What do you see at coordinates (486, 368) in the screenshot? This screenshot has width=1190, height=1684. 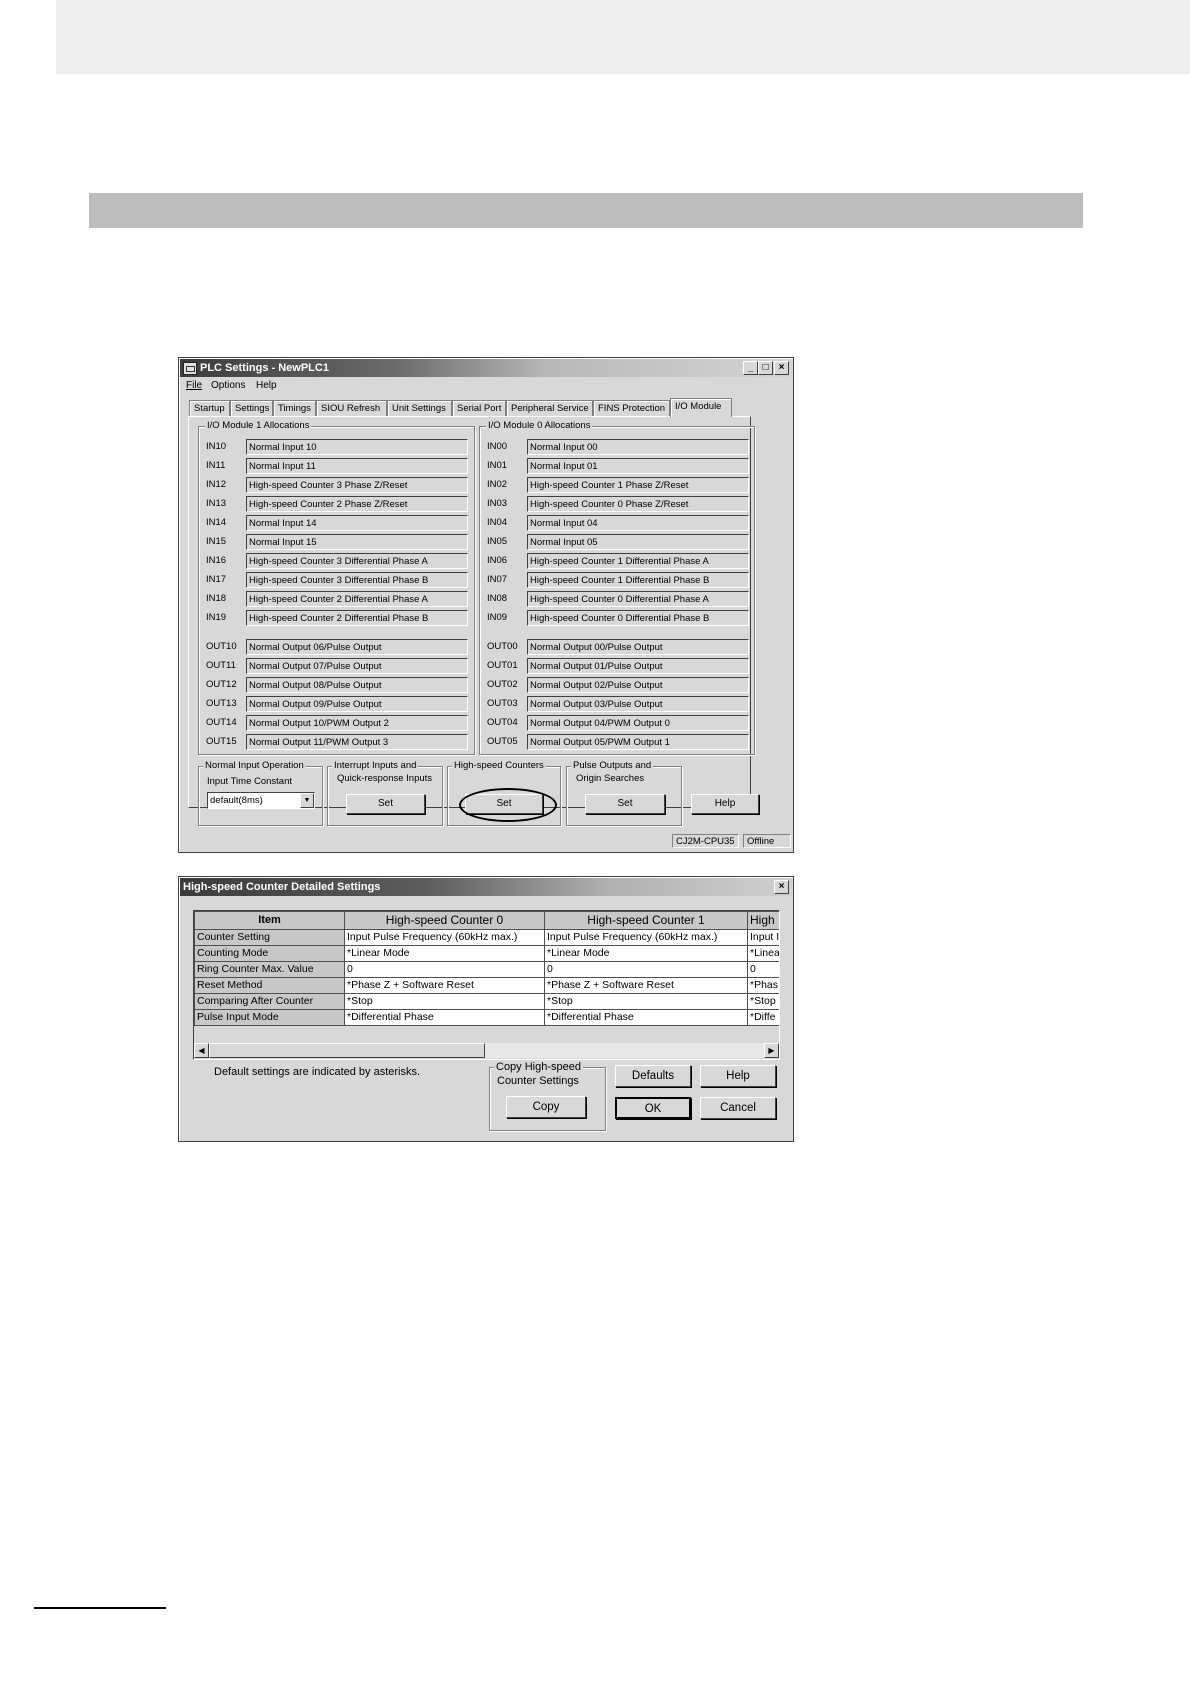 I see `plc-settings-titlebar: PLC Settings - NewPLC1 _ □ ×` at bounding box center [486, 368].